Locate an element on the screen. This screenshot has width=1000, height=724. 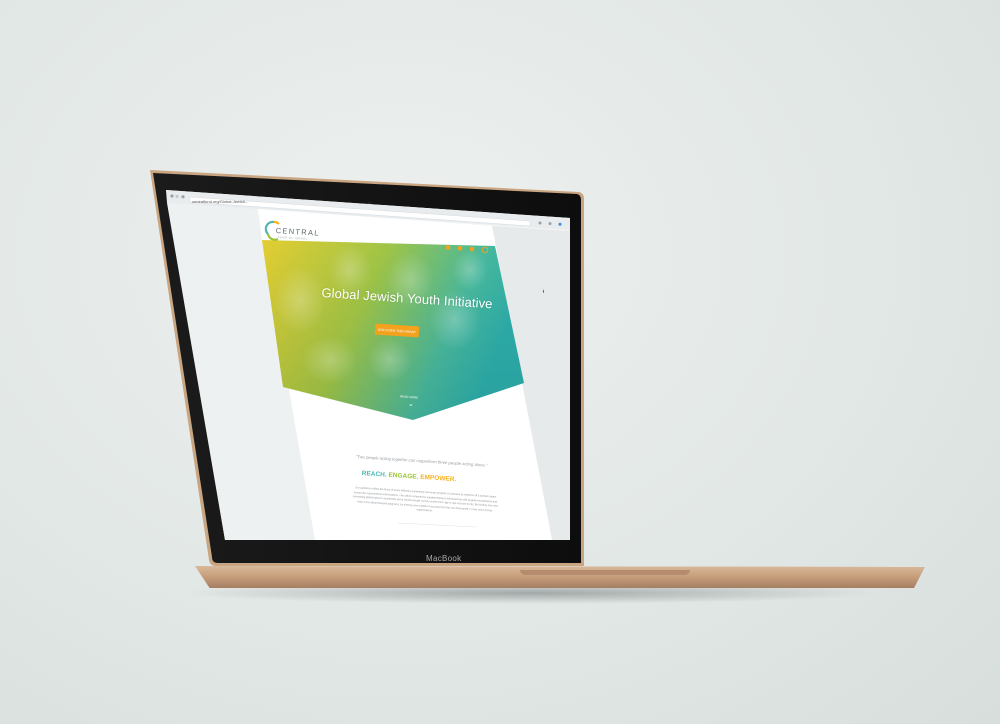
laptop-notch is located at coordinates (605, 572).